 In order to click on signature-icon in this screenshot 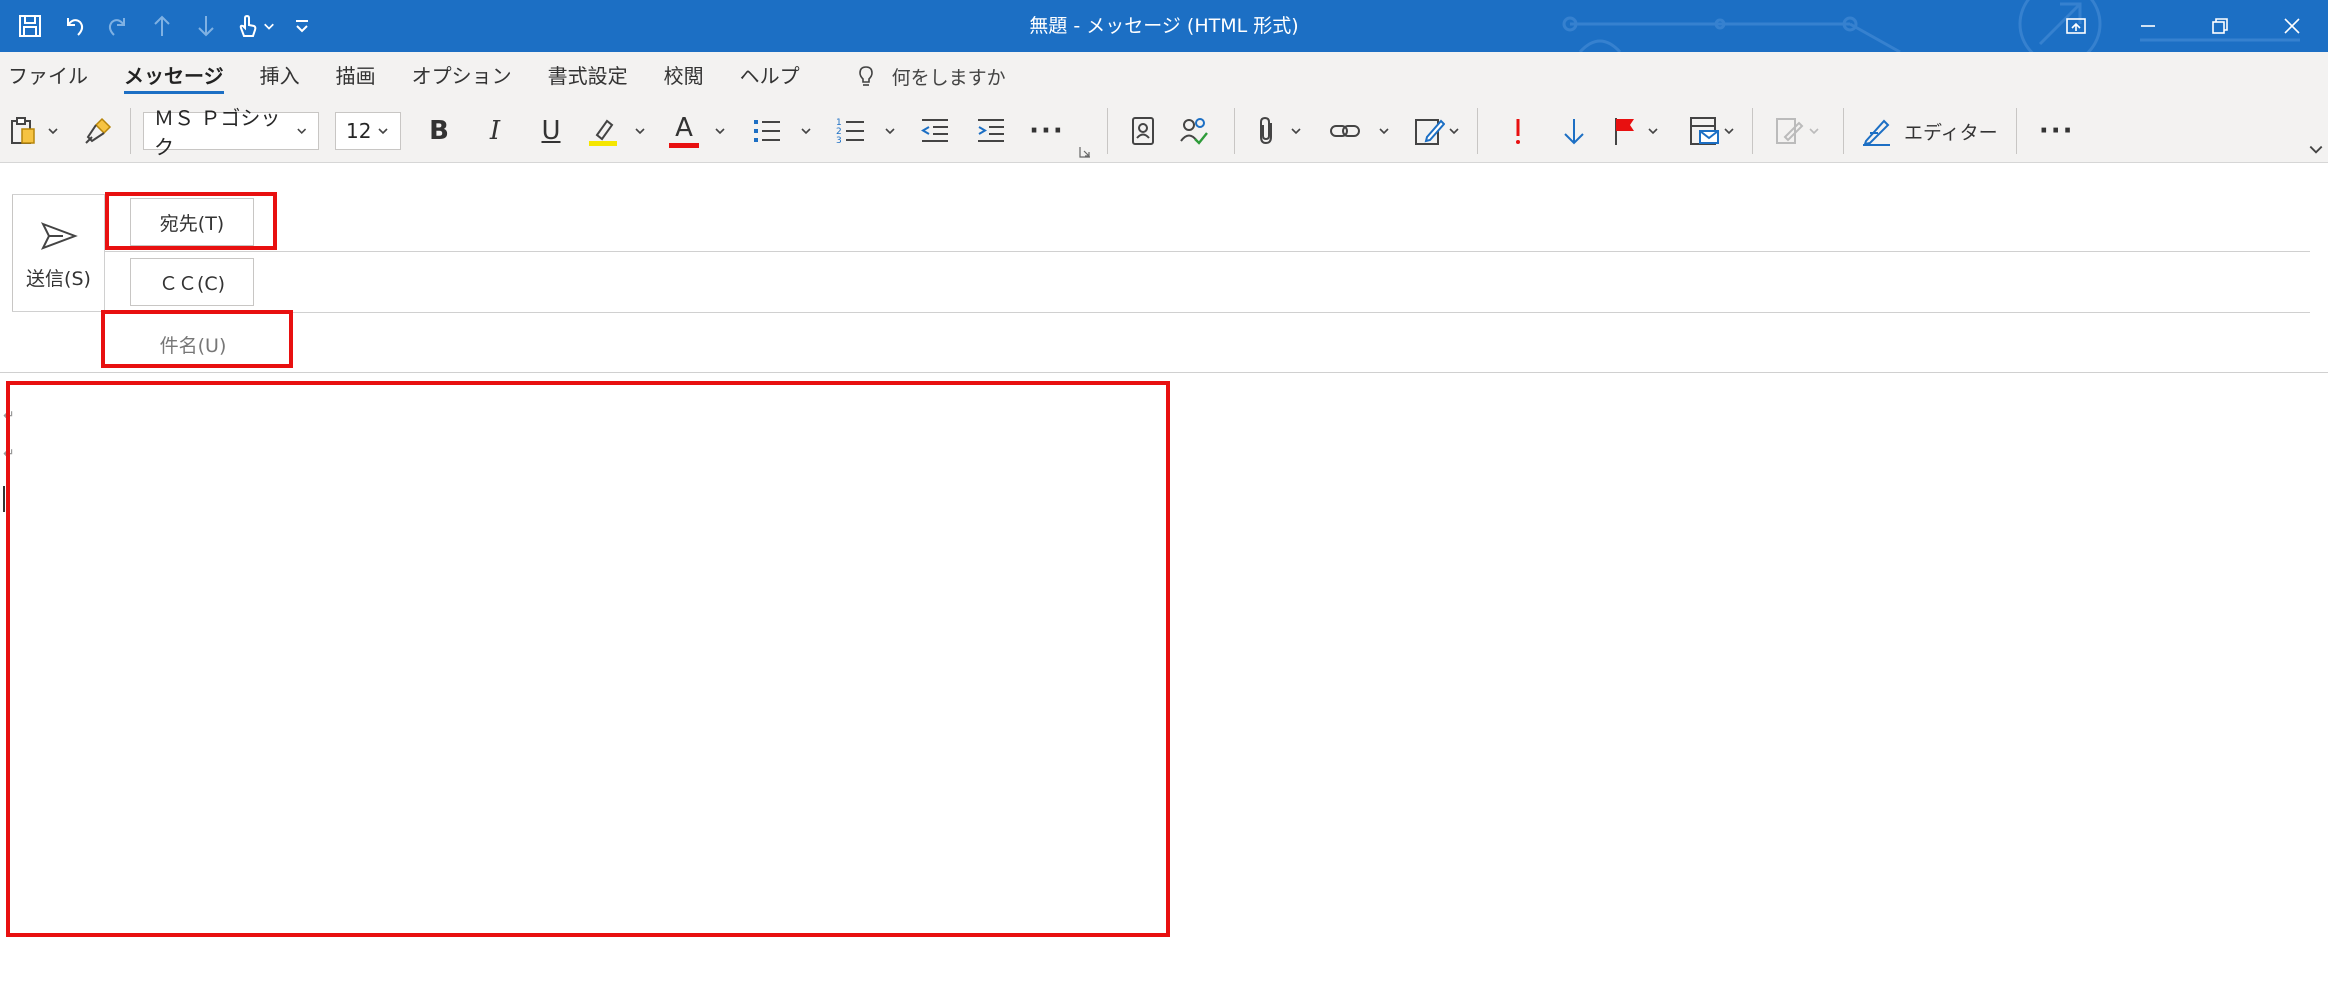, I will do `click(1430, 132)`.